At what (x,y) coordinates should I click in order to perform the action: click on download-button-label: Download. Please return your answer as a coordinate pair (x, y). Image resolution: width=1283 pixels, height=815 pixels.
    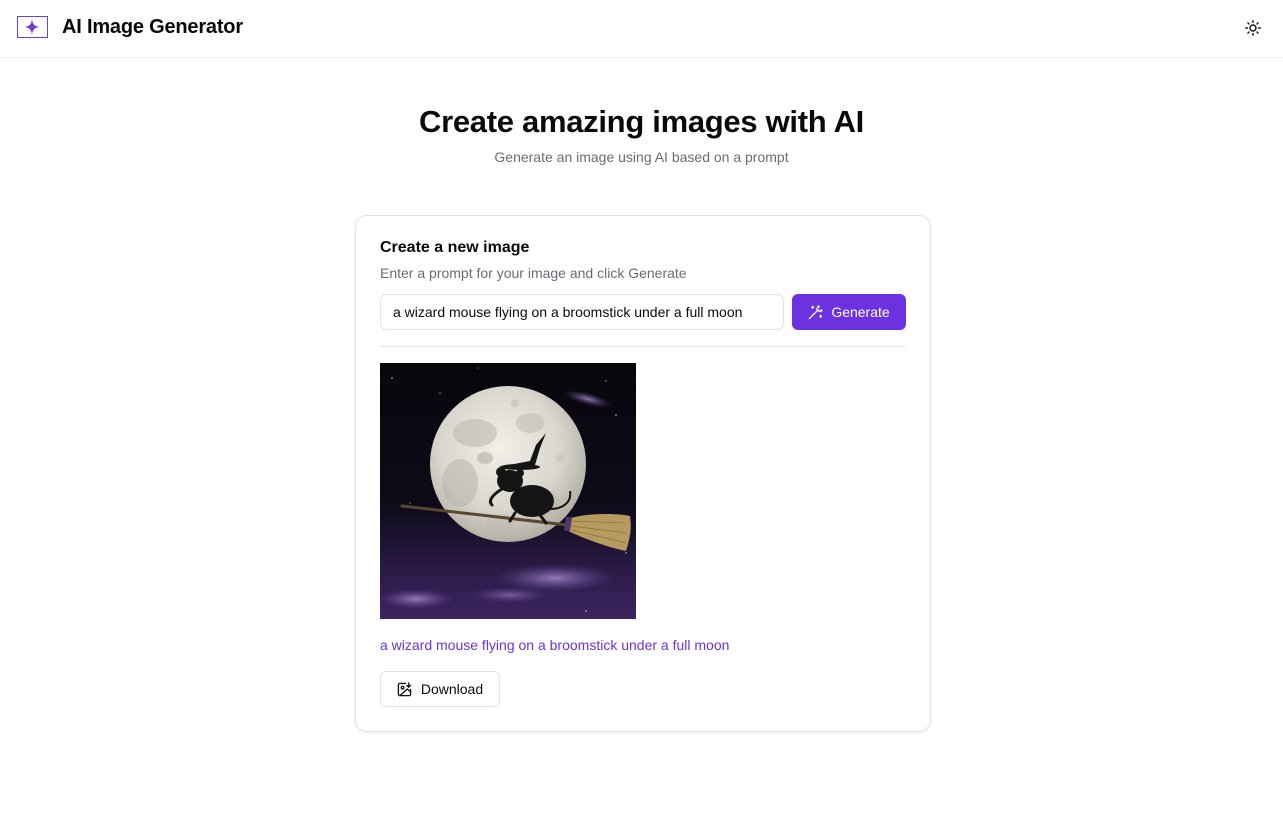
    Looking at the image, I should click on (452, 689).